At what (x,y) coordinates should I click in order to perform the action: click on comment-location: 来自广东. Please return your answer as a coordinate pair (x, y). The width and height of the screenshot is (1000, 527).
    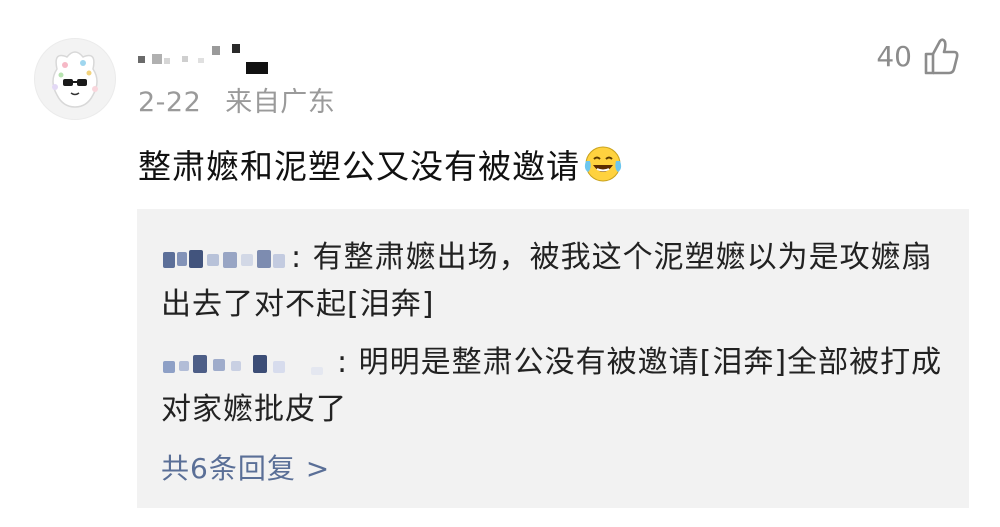
    Looking at the image, I should click on (280, 102).